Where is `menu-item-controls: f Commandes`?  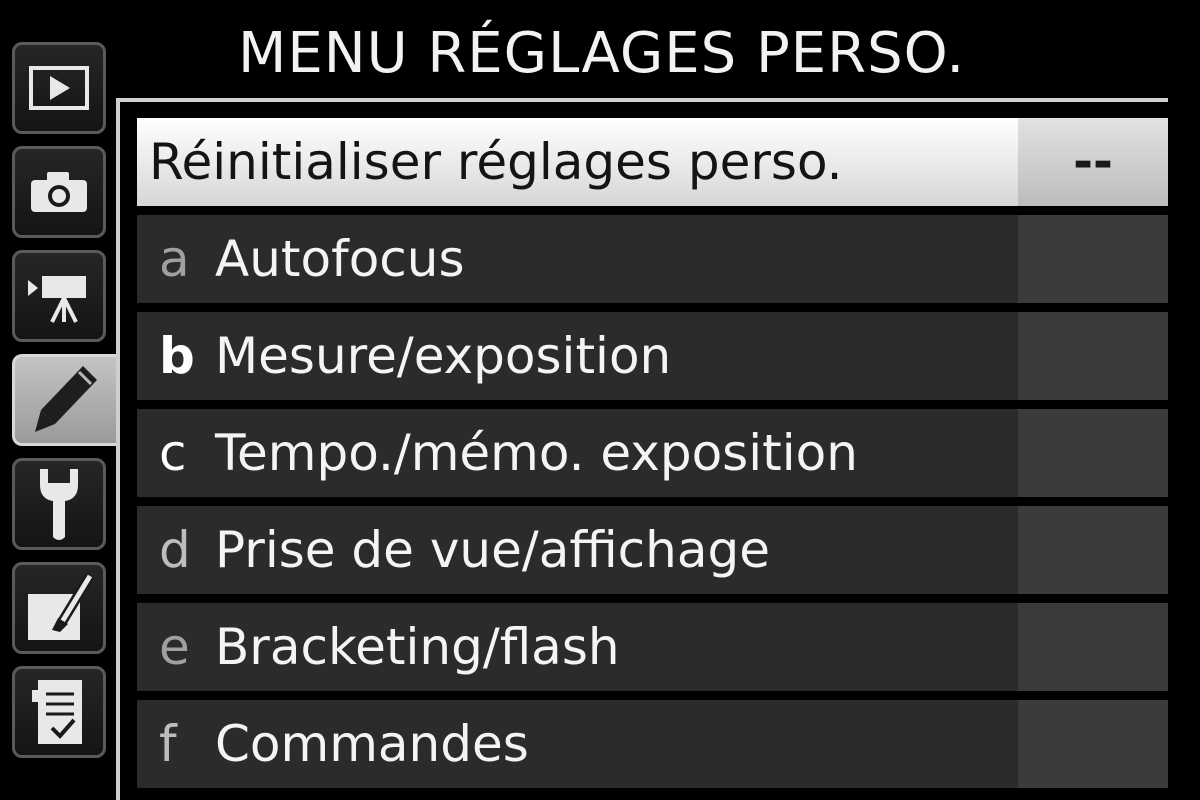
menu-item-controls: f Commandes is located at coordinates (652, 744).